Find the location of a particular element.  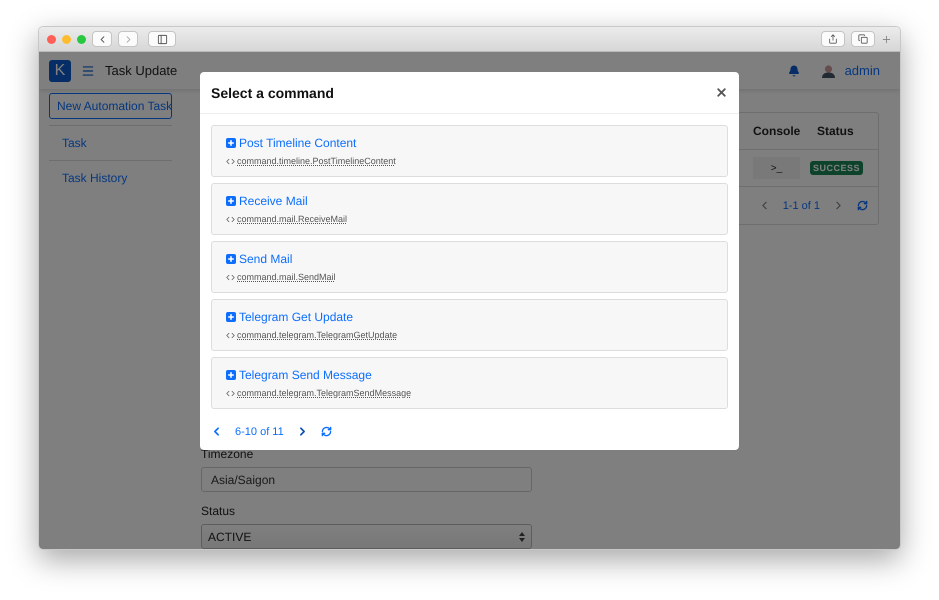

page-title: Task Update is located at coordinates (141, 70).